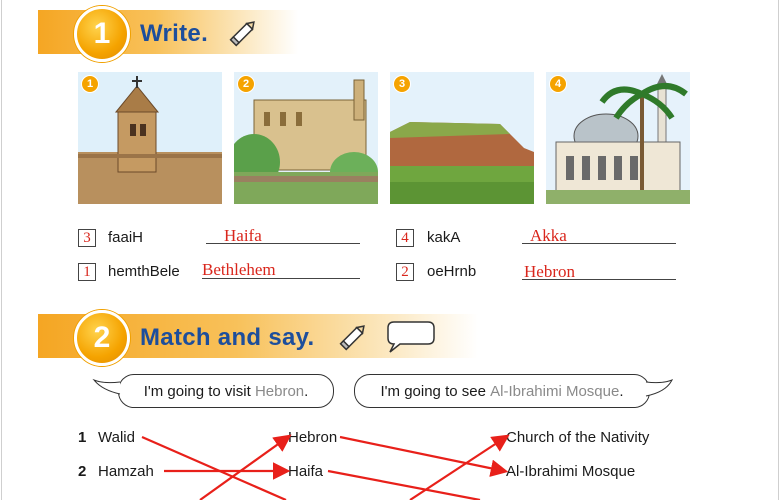 This screenshot has width=780, height=500. Describe the element at coordinates (325, 467) in the screenshot. I see `match-lines` at that location.